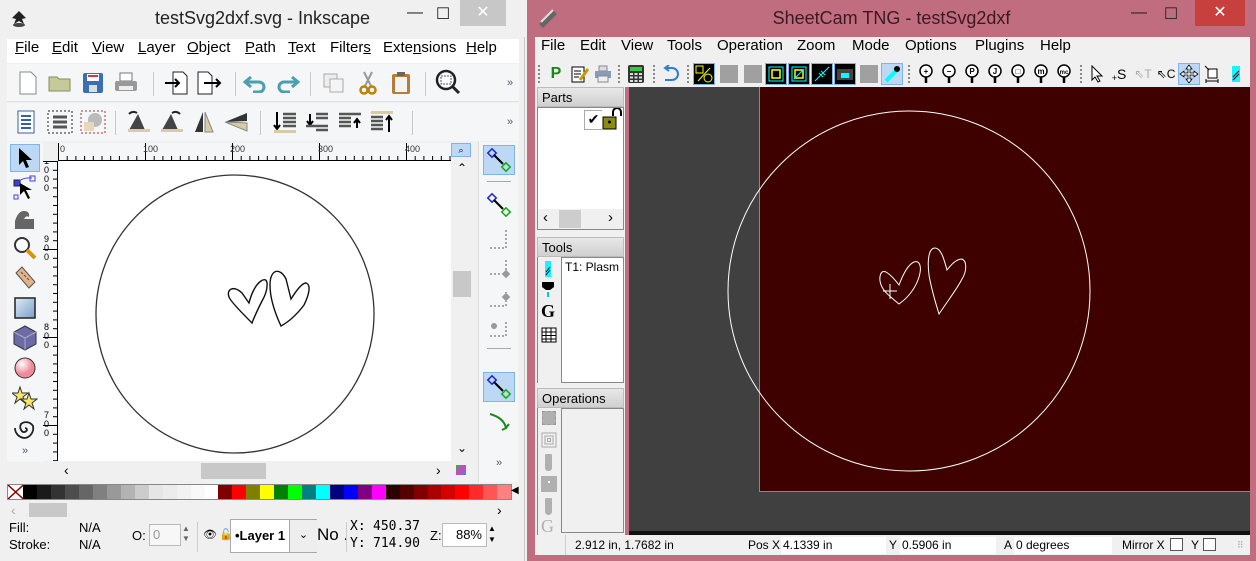 Image resolution: width=1256 pixels, height=561 pixels. What do you see at coordinates (401, 83) in the screenshot?
I see `paste-icon` at bounding box center [401, 83].